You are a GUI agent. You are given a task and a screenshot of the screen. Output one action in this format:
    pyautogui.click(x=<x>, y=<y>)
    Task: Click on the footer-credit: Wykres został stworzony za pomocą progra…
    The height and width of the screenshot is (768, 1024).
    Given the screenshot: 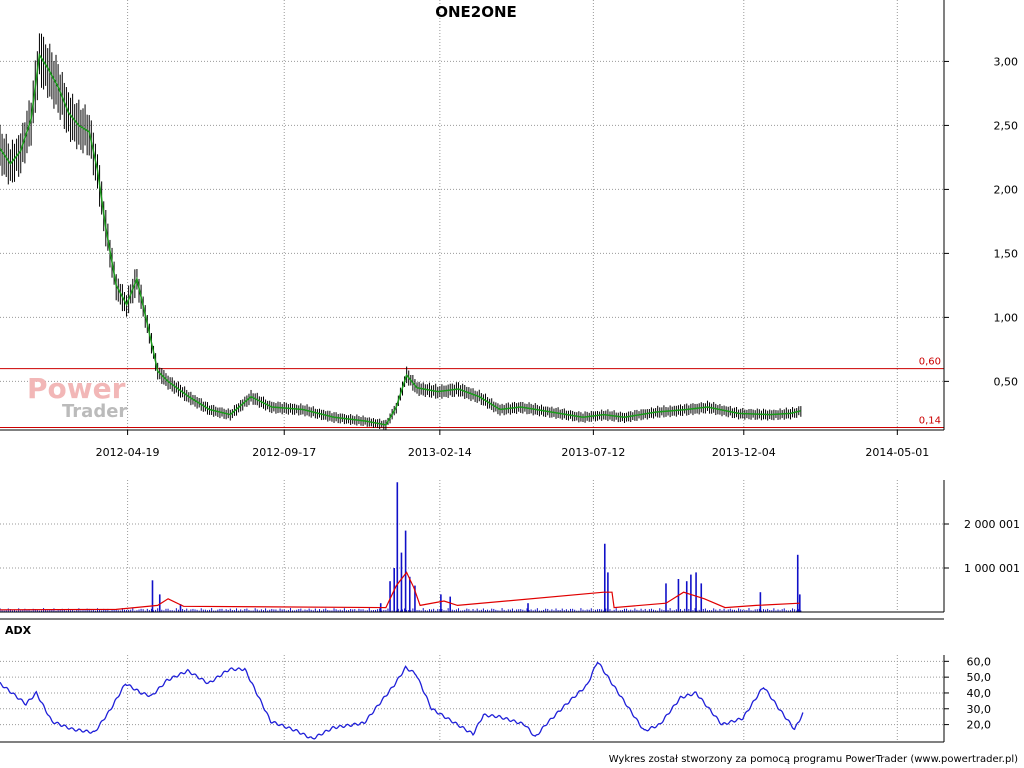 What is the action you would take?
    pyautogui.click(x=813, y=759)
    